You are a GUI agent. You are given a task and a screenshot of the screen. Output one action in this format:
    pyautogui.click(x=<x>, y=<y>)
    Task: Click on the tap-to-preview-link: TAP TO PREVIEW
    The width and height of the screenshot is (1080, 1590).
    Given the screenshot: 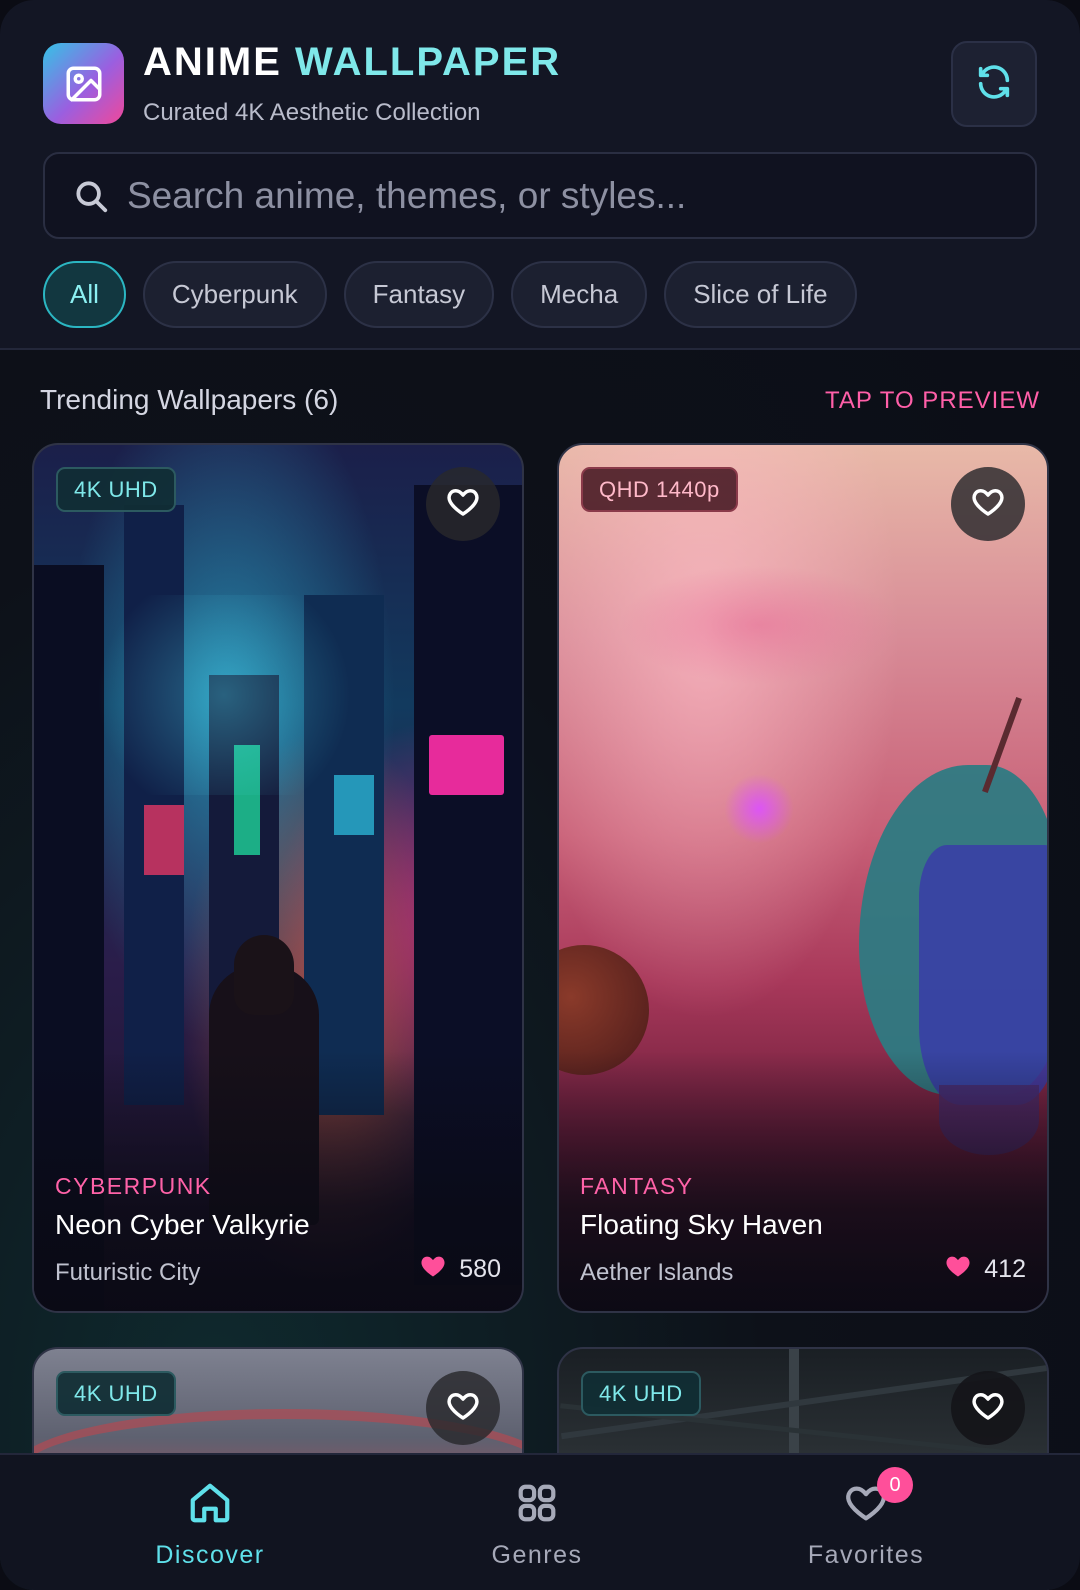 What is the action you would take?
    pyautogui.click(x=932, y=401)
    